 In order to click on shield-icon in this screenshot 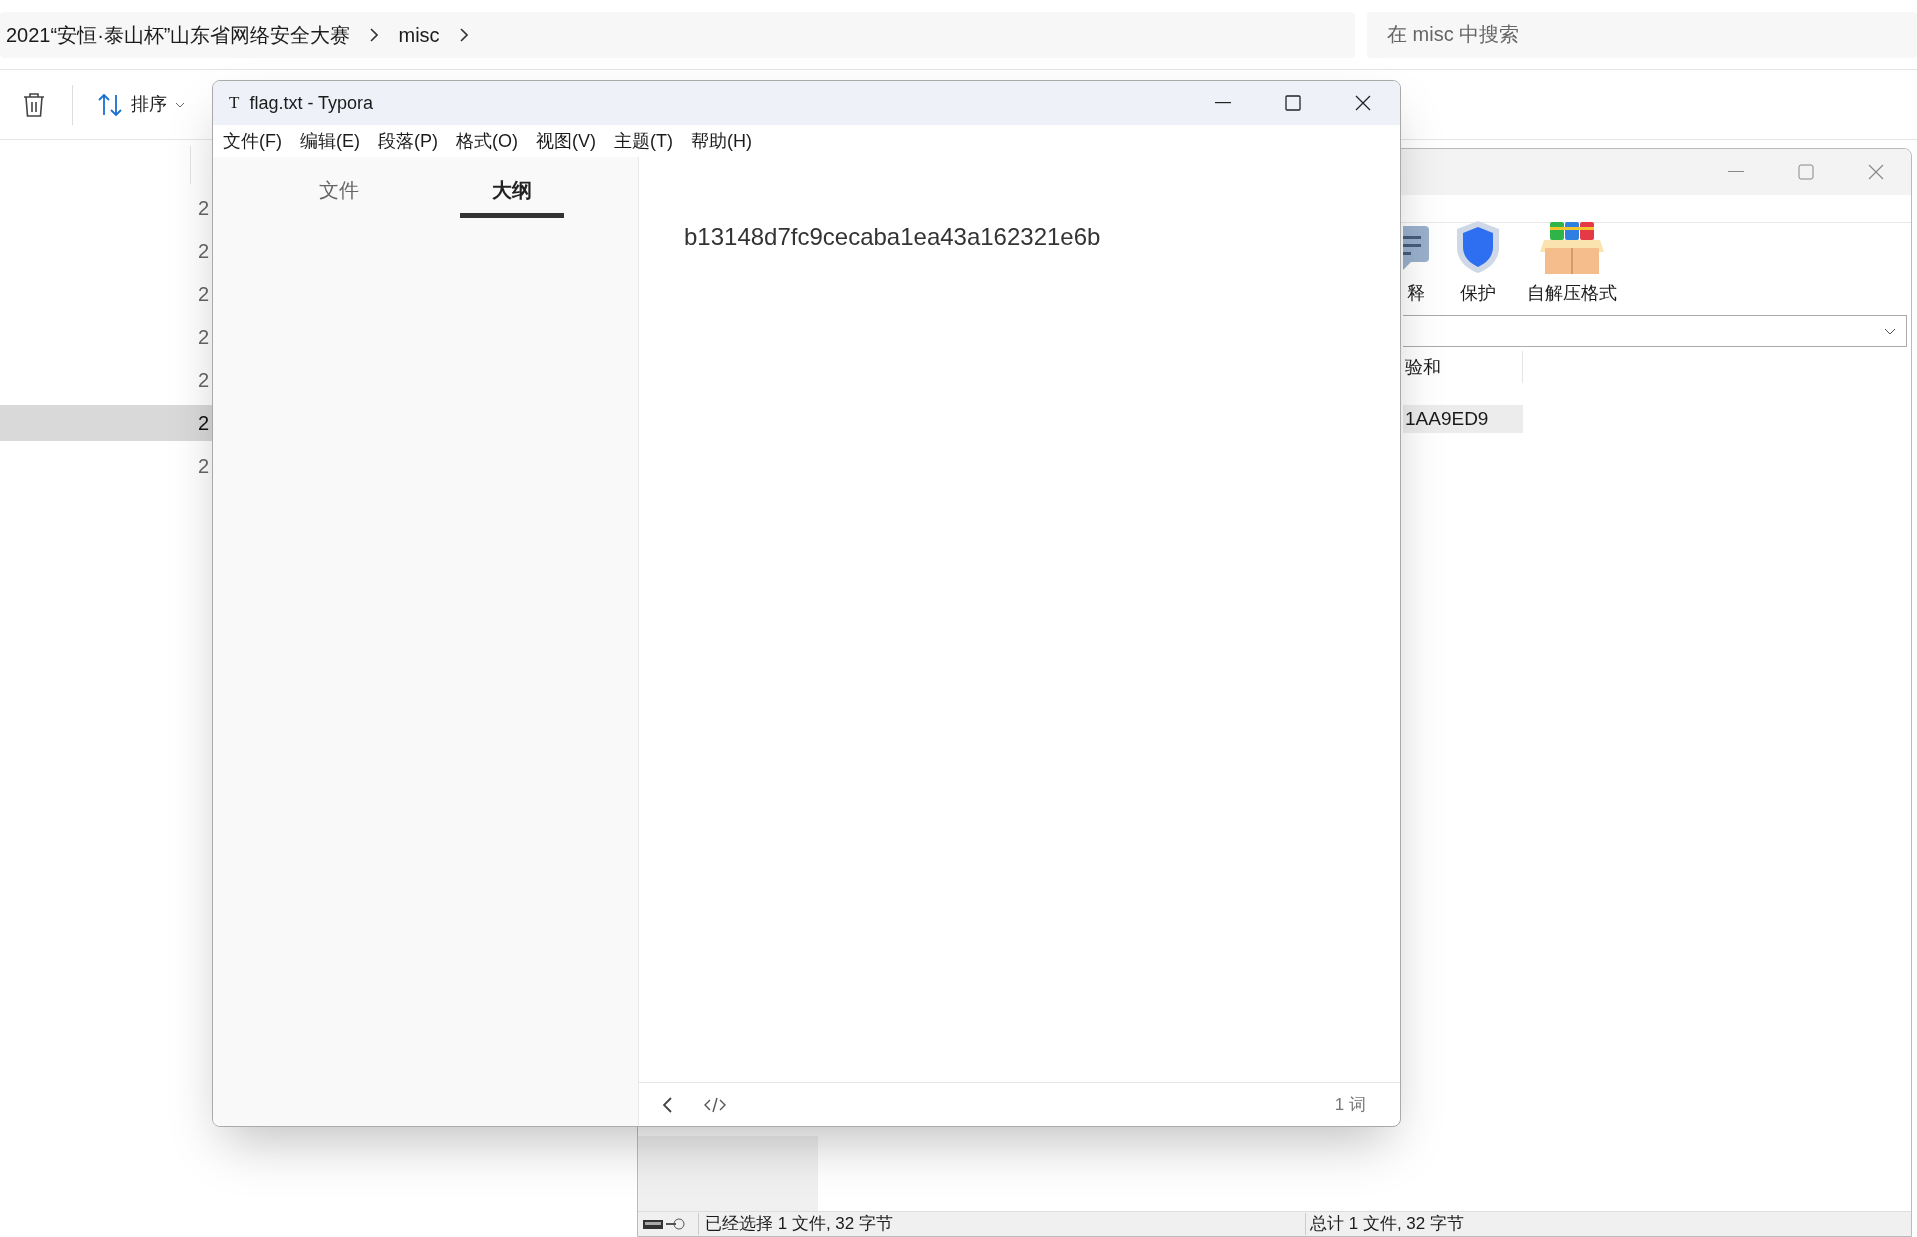, I will do `click(1478, 247)`.